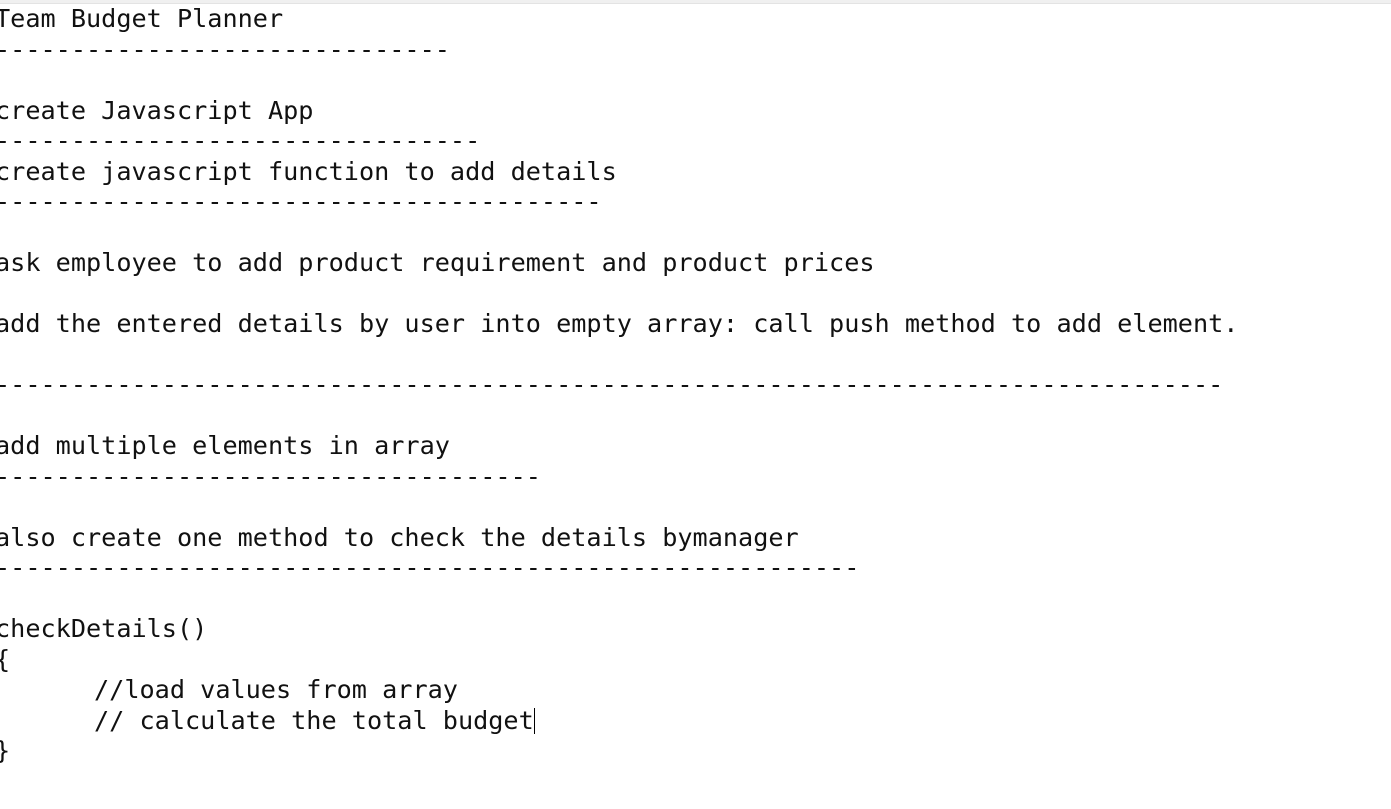 The image size is (1391, 809). I want to click on text-line: Team Budget Planner, so click(142, 18).